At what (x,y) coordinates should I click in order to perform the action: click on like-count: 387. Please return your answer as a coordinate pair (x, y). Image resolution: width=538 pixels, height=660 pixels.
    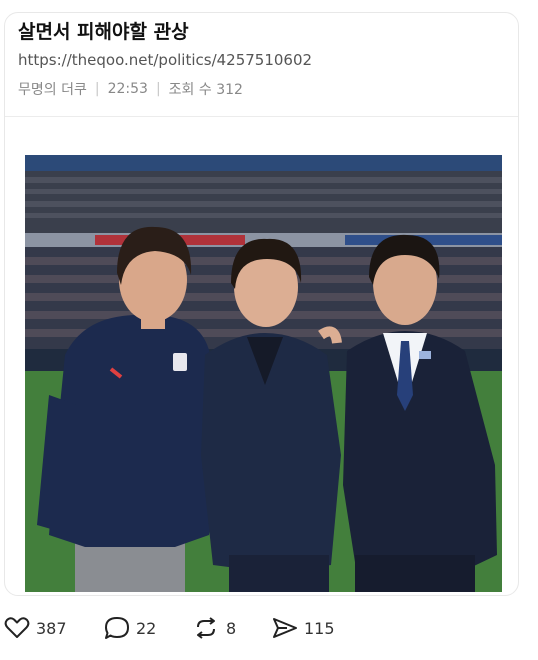
    Looking at the image, I should click on (51, 628).